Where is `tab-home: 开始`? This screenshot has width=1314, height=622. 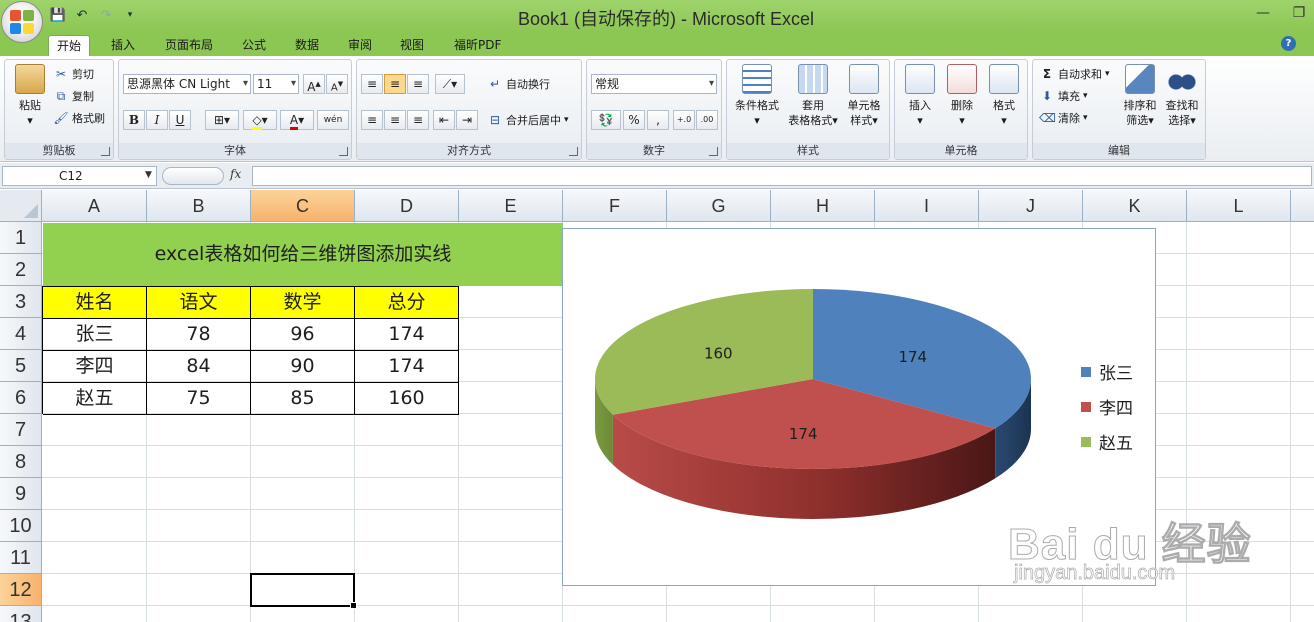
tab-home: 开始 is located at coordinates (69, 45).